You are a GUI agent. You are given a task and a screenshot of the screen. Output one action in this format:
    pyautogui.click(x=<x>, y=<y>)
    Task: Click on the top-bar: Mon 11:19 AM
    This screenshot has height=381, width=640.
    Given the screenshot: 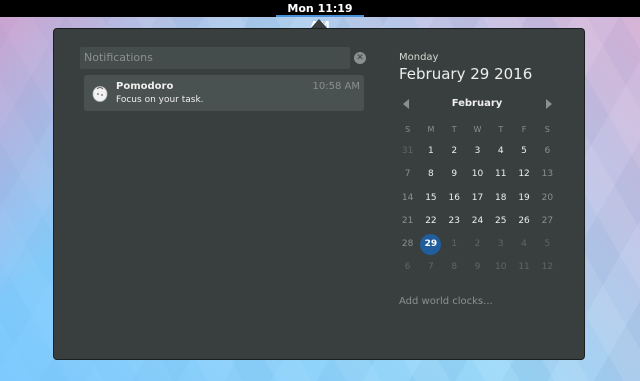 What is the action you would take?
    pyautogui.click(x=320, y=16)
    